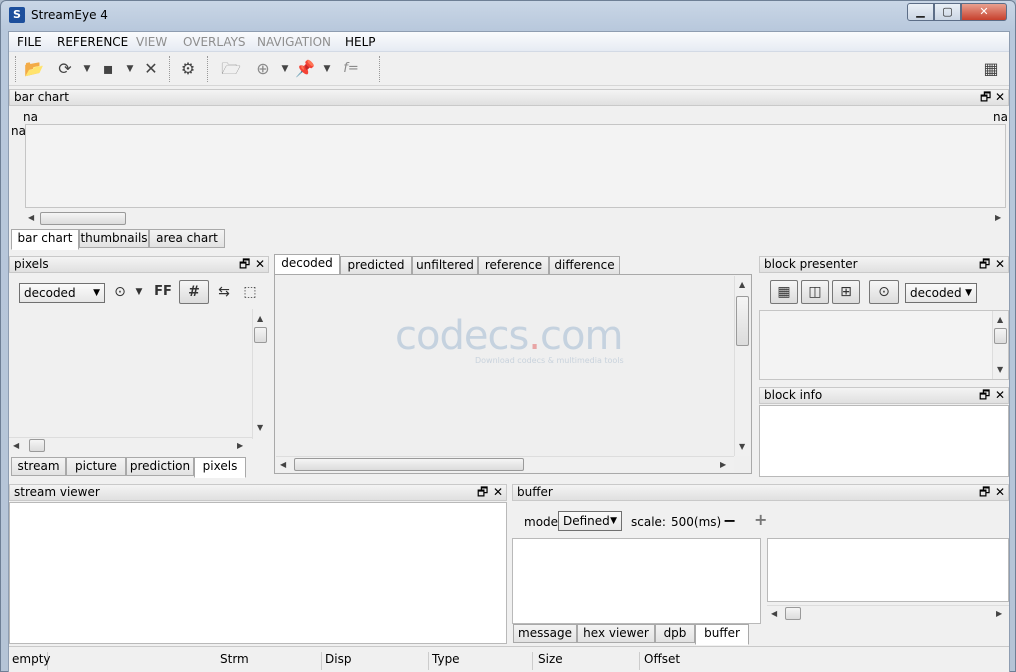 The height and width of the screenshot is (672, 1016). Describe the element at coordinates (305, 69) in the screenshot. I see `pin-icon: 📌` at that location.